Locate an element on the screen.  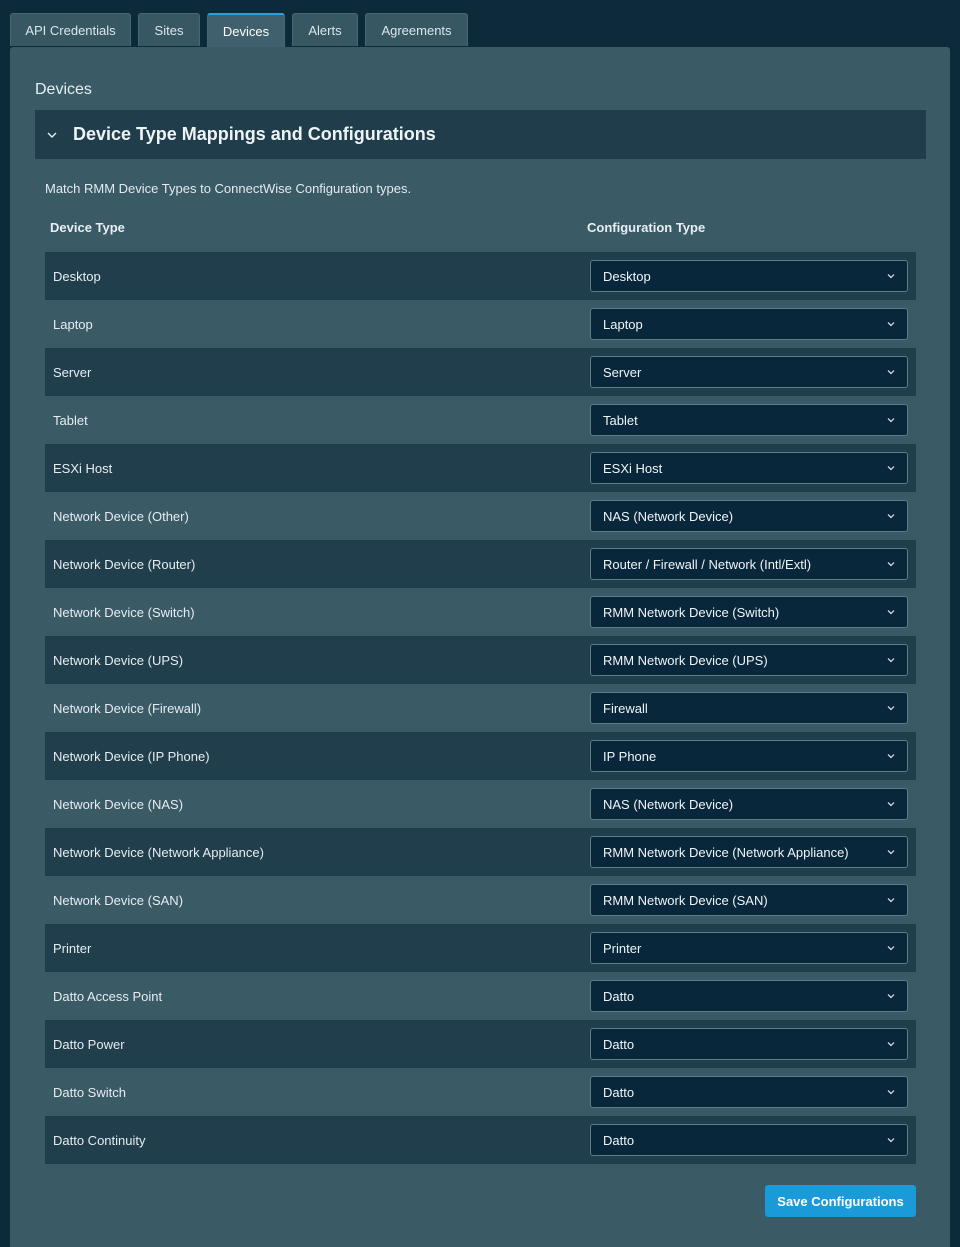
tab-devices: Devices is located at coordinates (246, 30).